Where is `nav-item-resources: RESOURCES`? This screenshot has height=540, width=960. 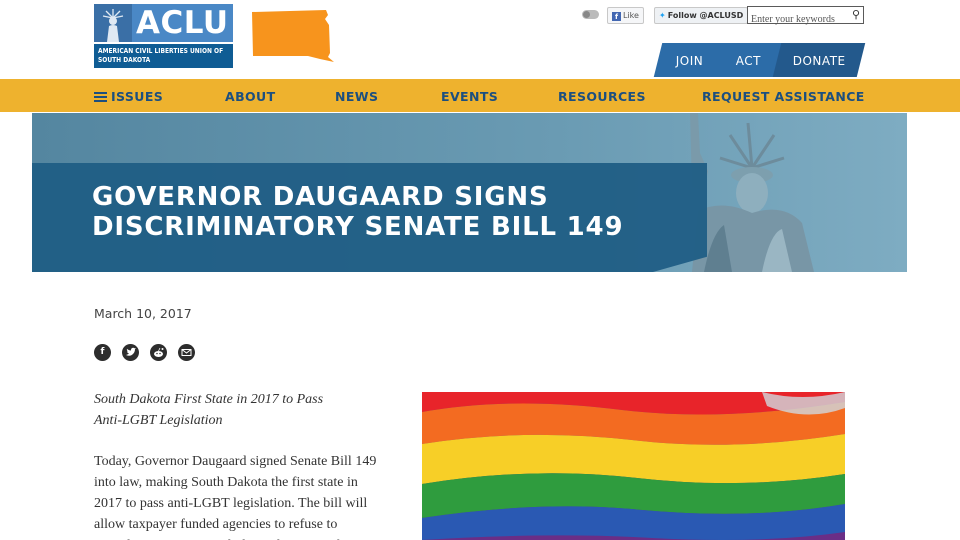 nav-item-resources: RESOURCES is located at coordinates (602, 95).